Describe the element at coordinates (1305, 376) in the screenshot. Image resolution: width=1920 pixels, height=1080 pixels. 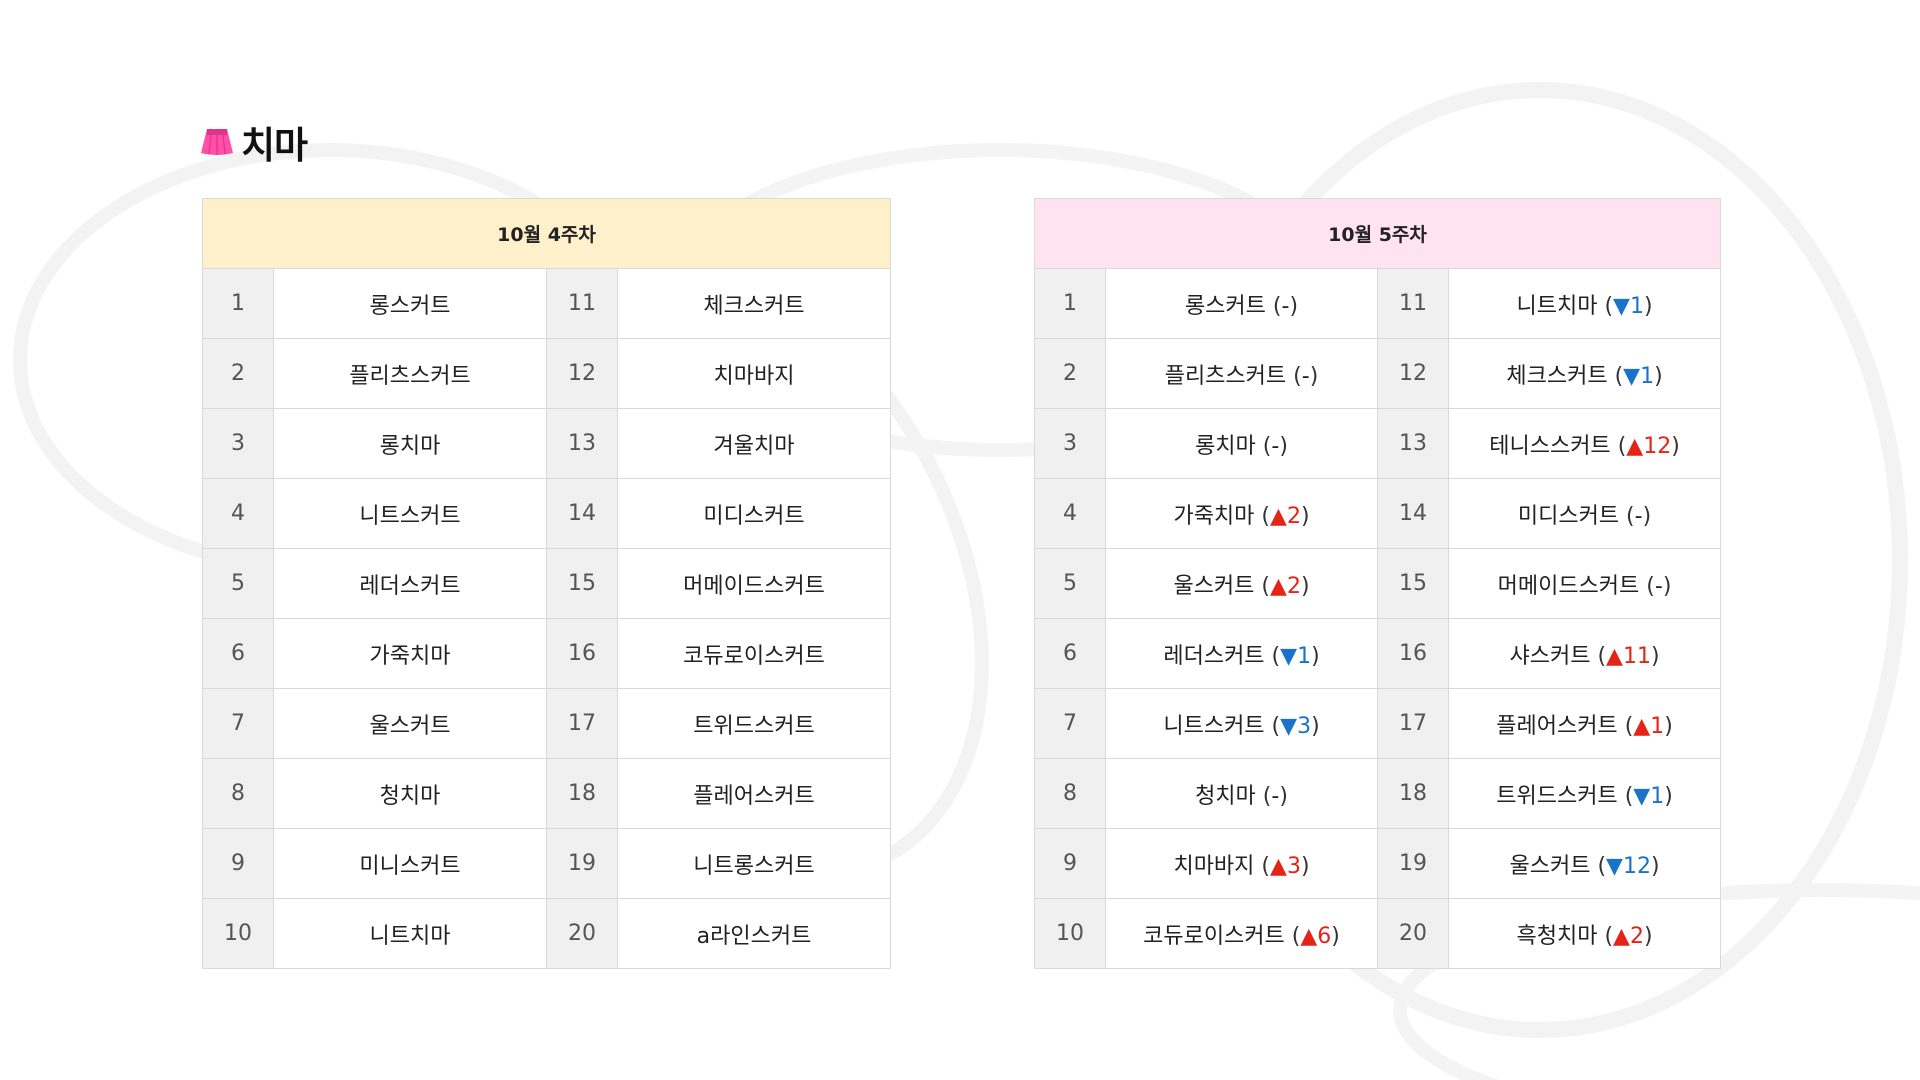
I see `rank-change-value: -` at that location.